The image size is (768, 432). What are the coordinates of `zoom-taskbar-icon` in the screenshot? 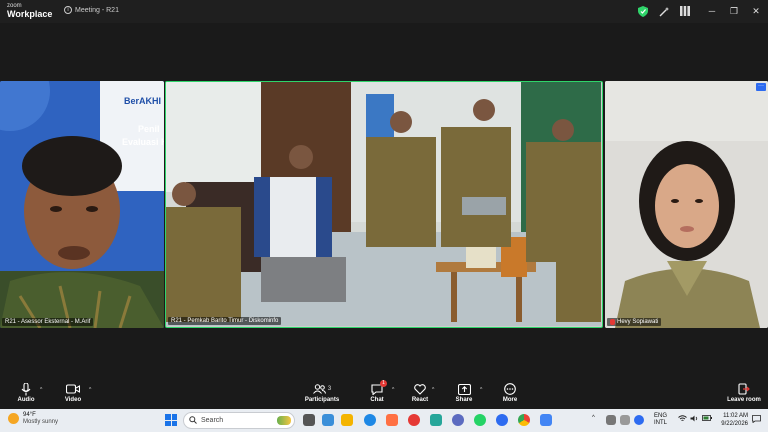 It's located at (502, 420).